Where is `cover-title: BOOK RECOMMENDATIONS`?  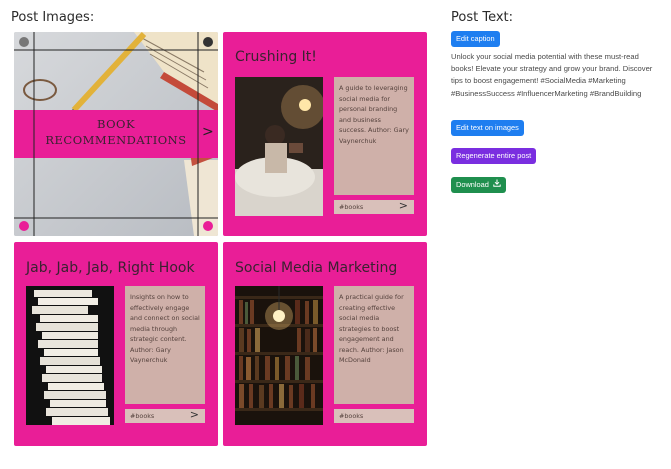
cover-title: BOOK RECOMMENDATIONS is located at coordinates (116, 132).